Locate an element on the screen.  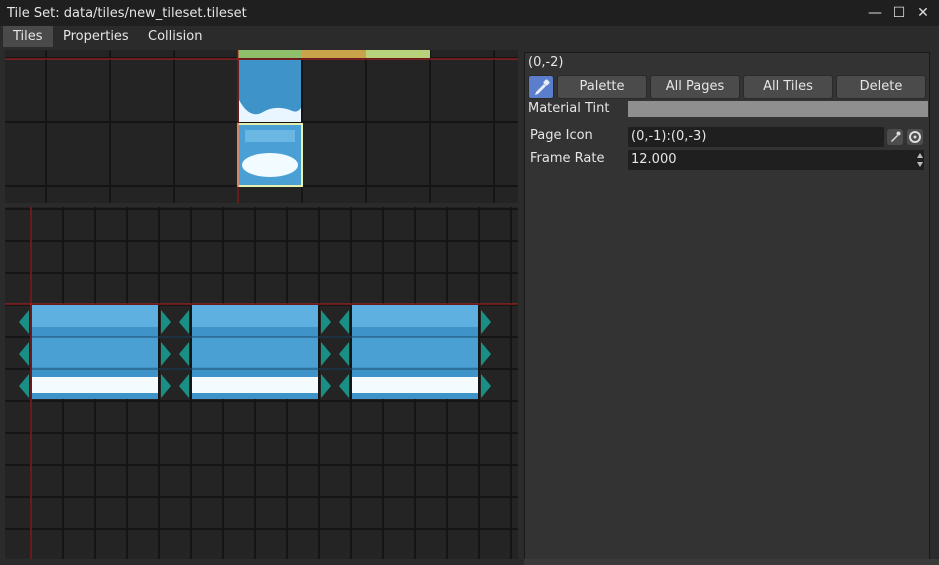
close-button: ✕ is located at coordinates (923, 13).